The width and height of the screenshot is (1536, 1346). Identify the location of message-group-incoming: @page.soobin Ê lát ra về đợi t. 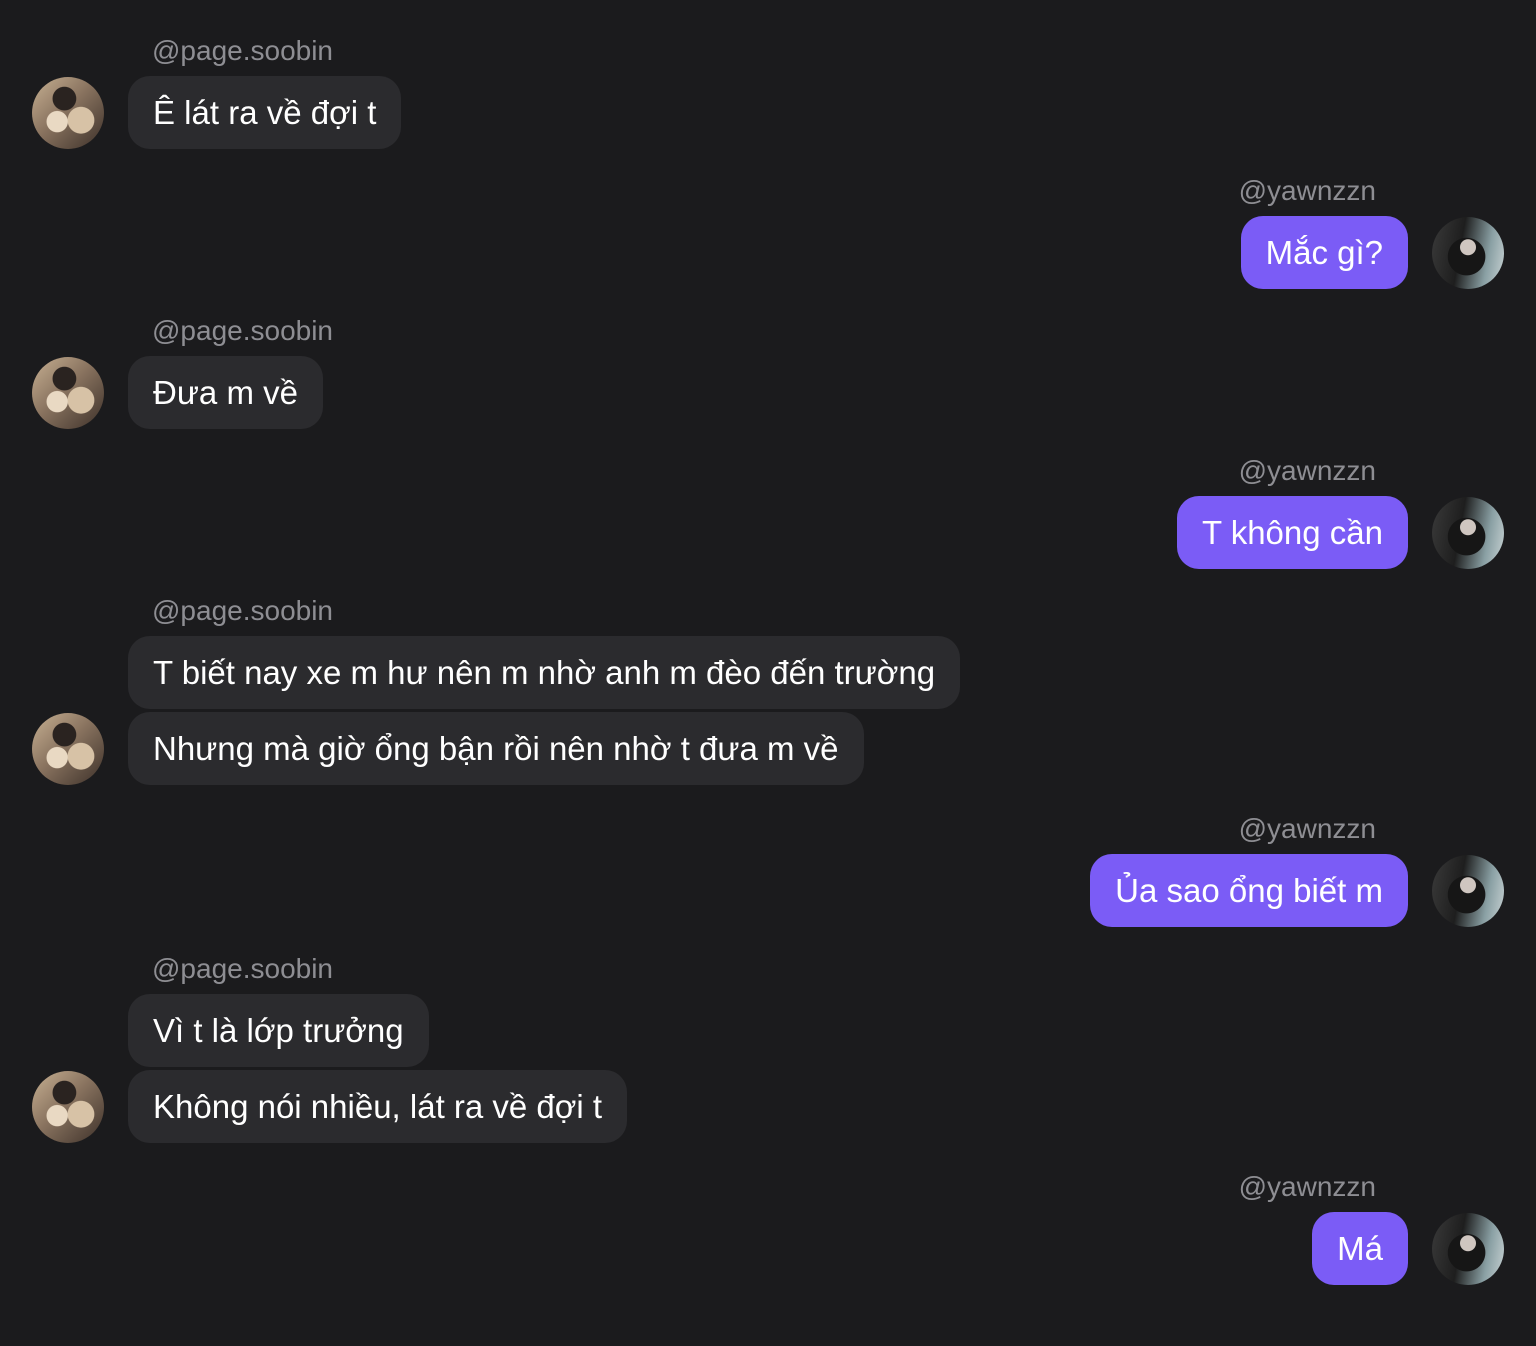
(768, 92).